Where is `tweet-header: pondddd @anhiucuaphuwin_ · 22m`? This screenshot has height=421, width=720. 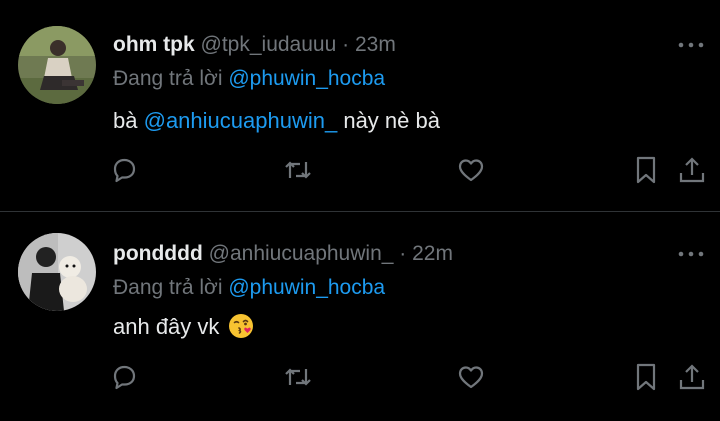
tweet-header: pondddd @anhiucuaphuwin_ · 22m is located at coordinates (283, 254).